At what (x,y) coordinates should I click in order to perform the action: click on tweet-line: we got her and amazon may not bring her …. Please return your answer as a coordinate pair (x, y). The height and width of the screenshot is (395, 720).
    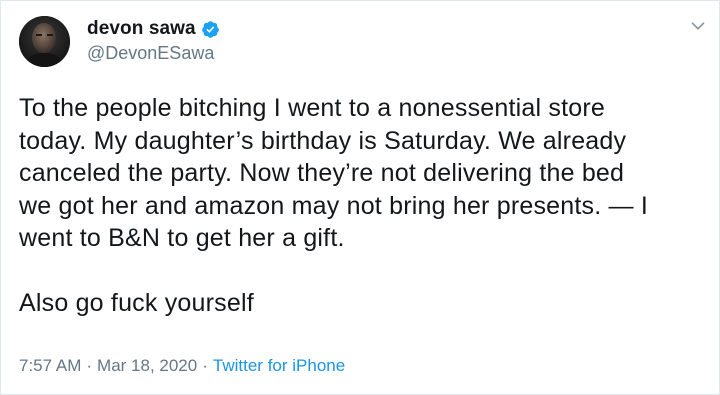
    Looking at the image, I should click on (333, 205).